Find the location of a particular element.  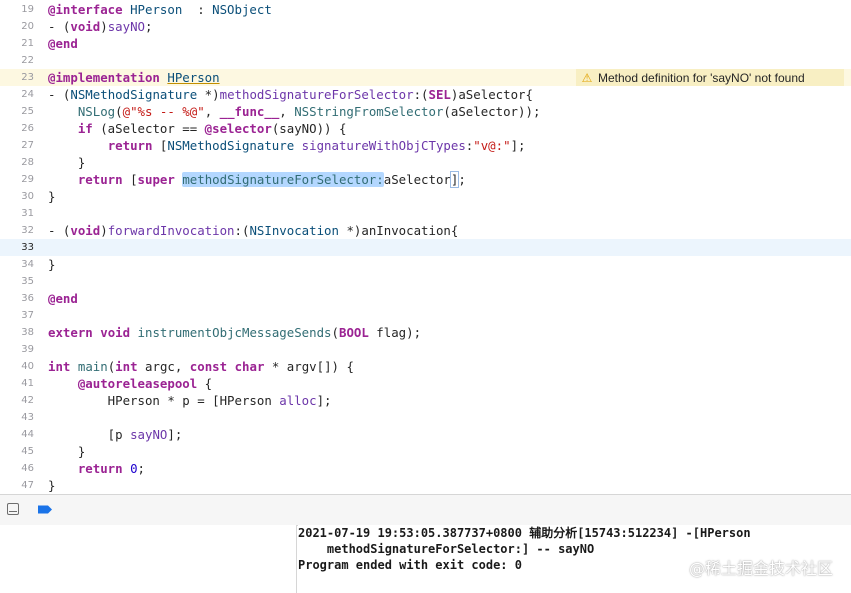

code-line: 47} is located at coordinates (425, 485).